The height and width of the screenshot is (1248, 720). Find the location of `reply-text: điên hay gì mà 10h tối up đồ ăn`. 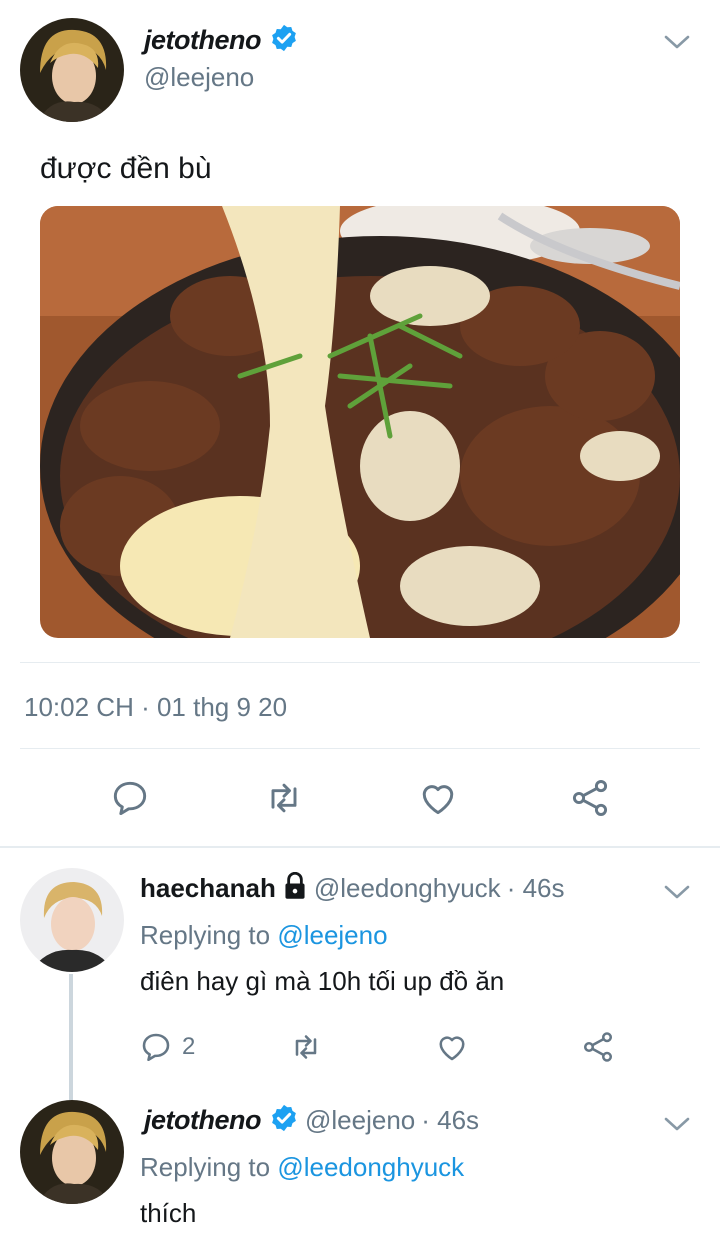

reply-text: điên hay gì mà 10h tối up đồ ăn is located at coordinates (322, 981).